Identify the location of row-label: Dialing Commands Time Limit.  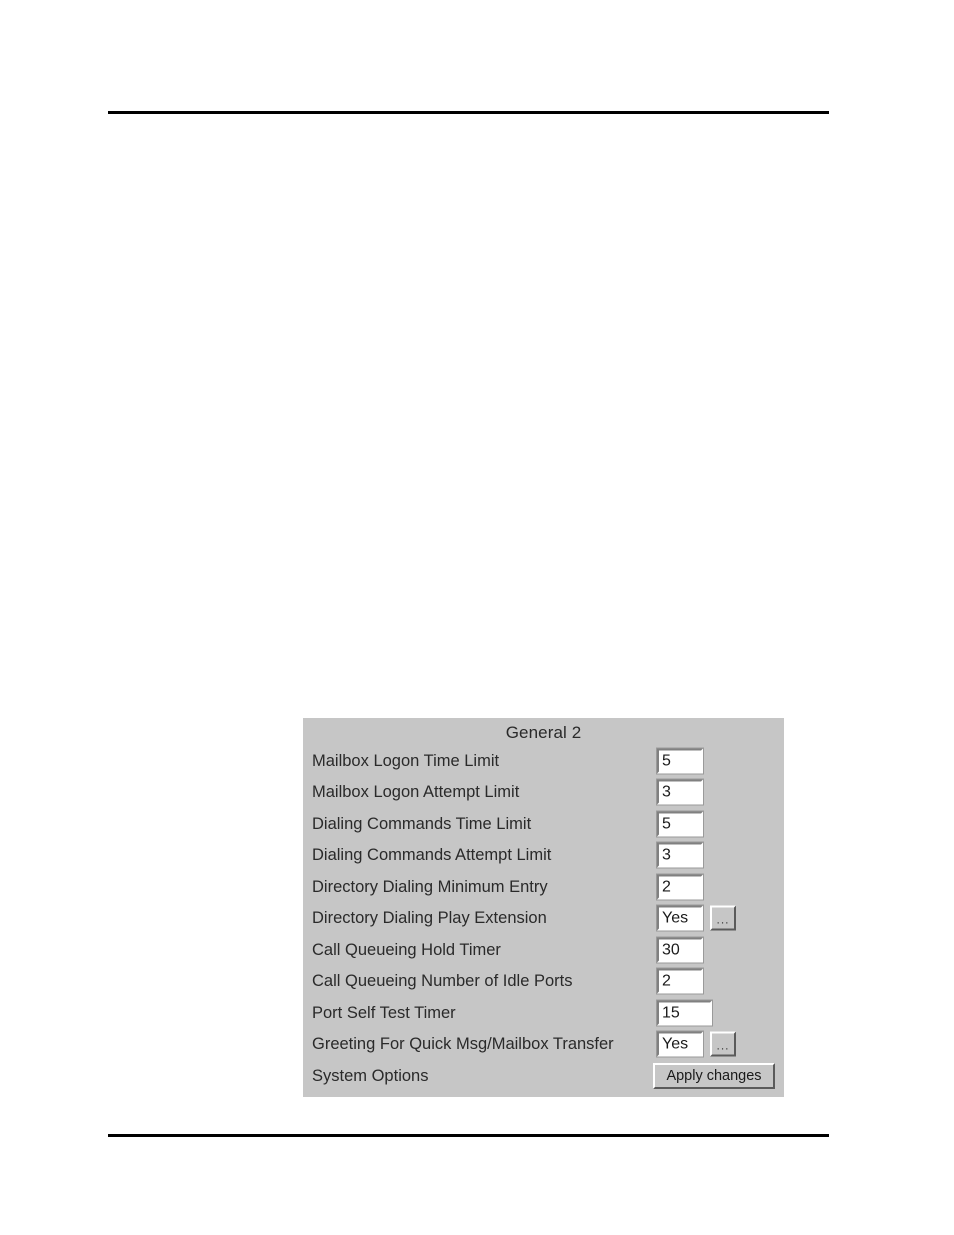
(422, 823).